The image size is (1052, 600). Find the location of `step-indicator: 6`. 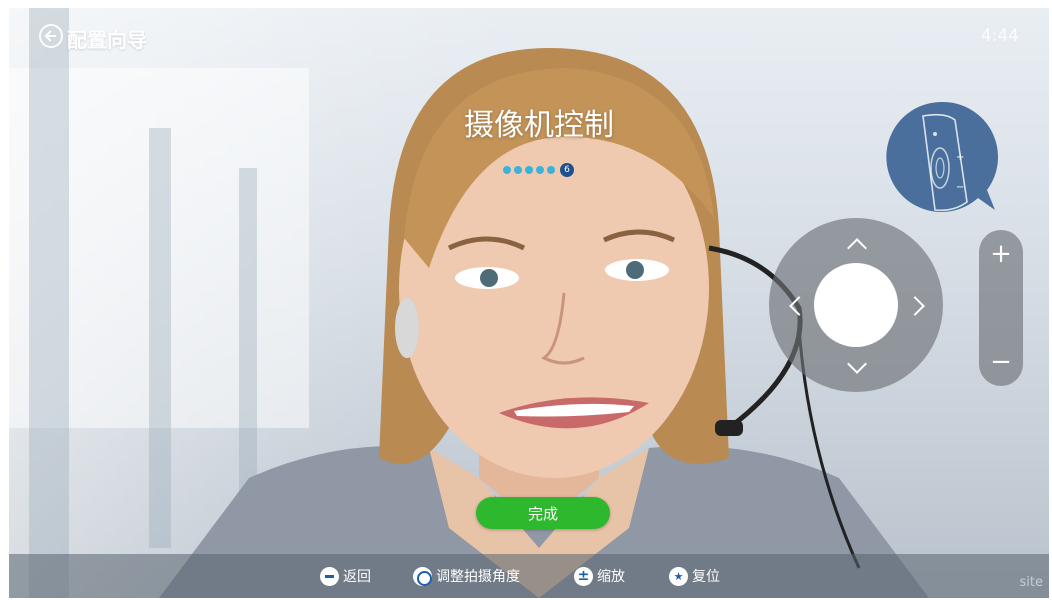

step-indicator: 6 is located at coordinates (538, 170).